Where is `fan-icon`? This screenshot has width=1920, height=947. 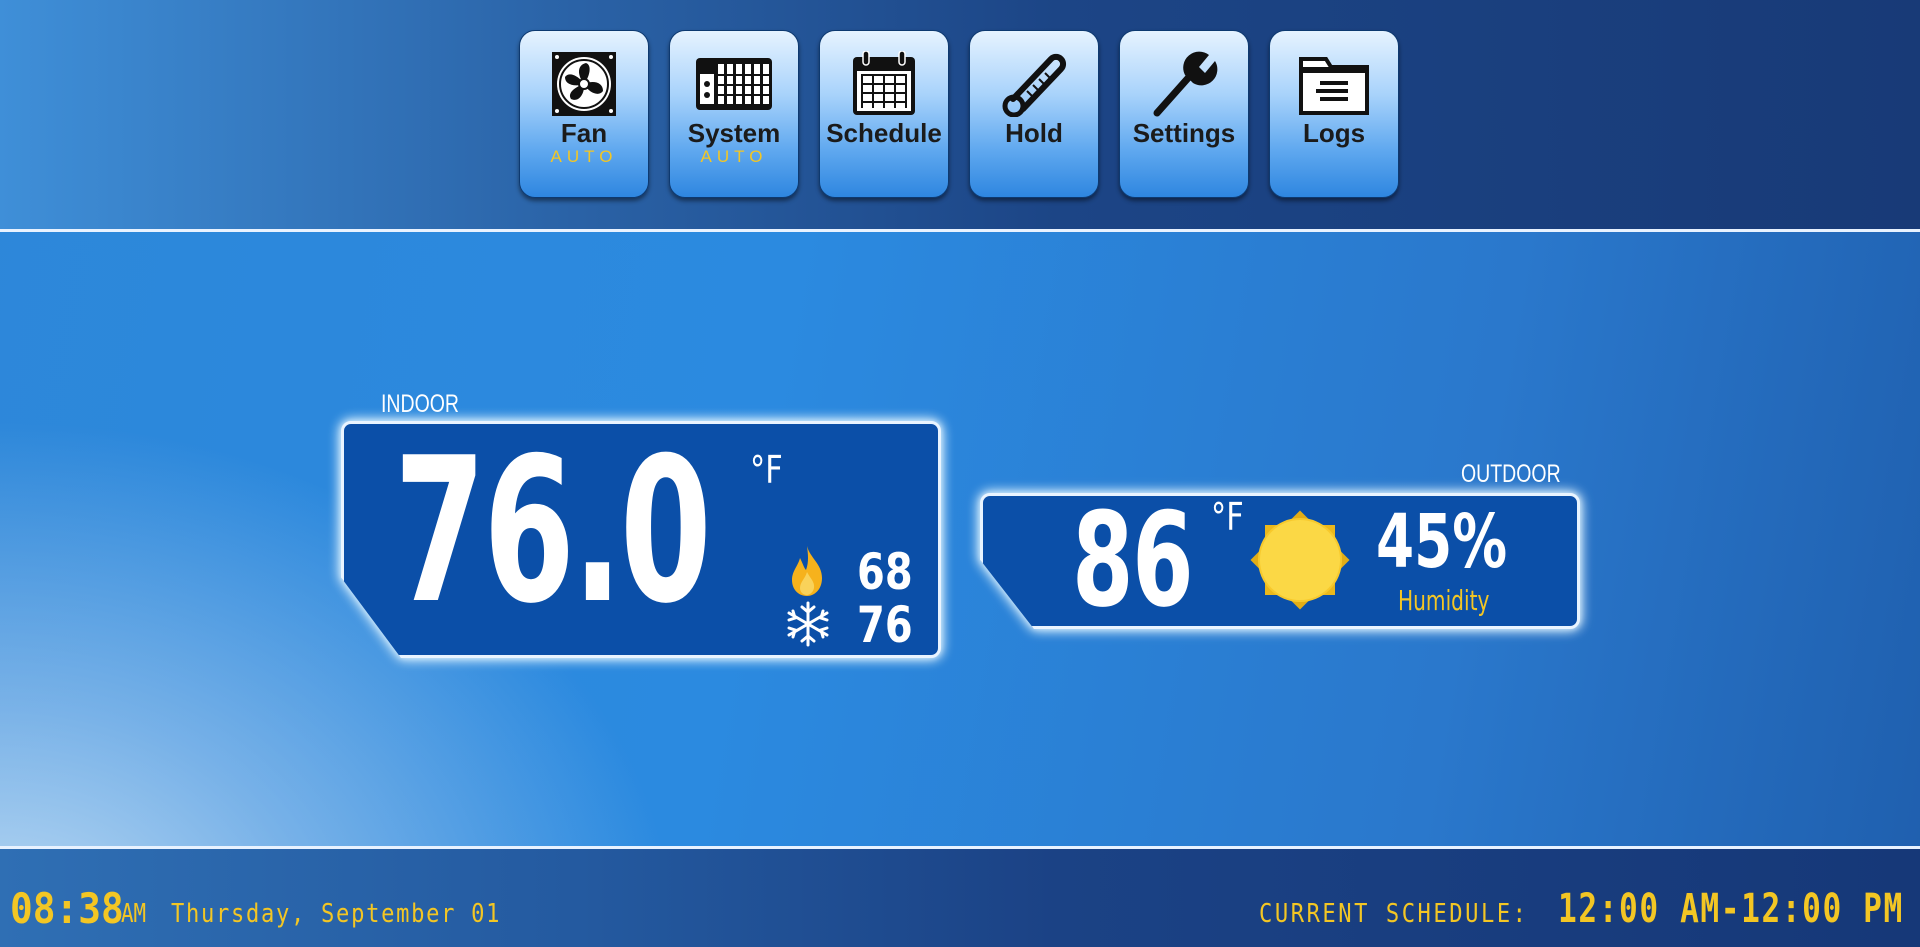
fan-icon is located at coordinates (584, 84).